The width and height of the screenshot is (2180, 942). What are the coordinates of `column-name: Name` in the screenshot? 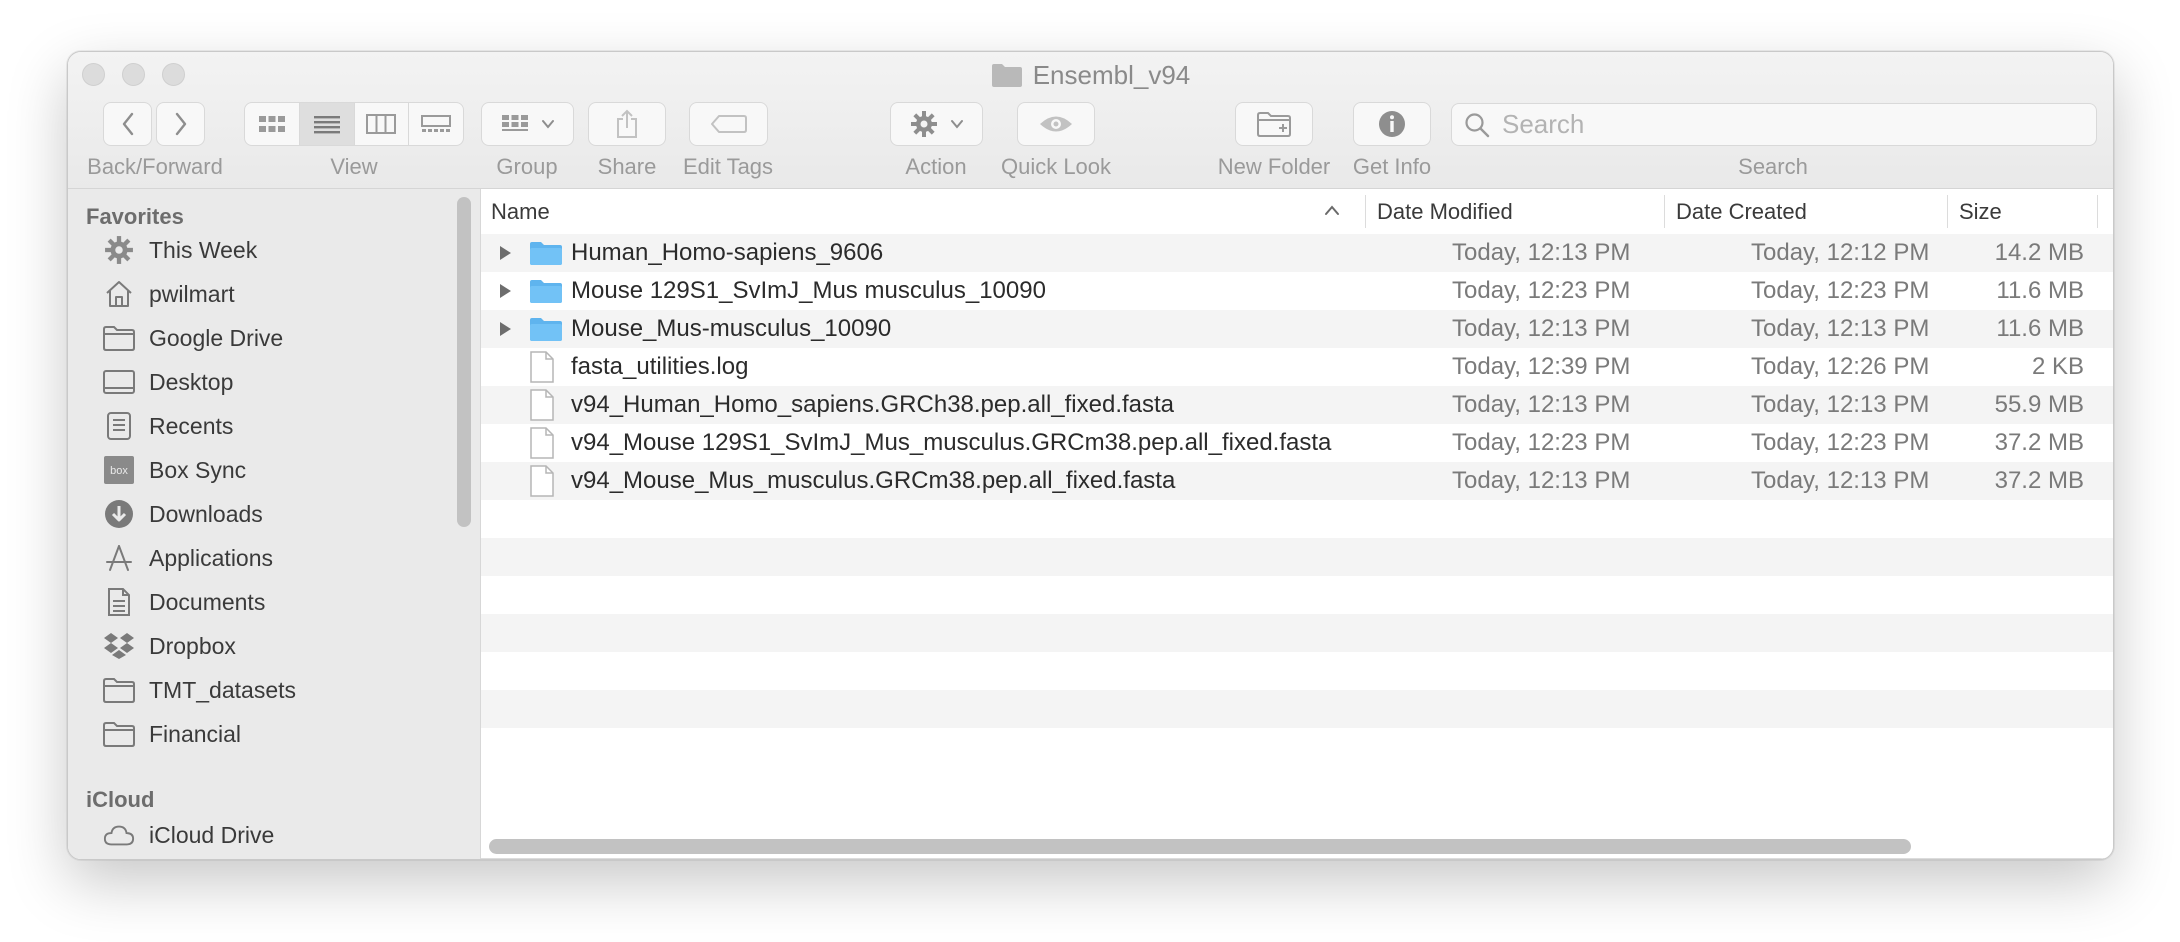 It's located at (931, 211).